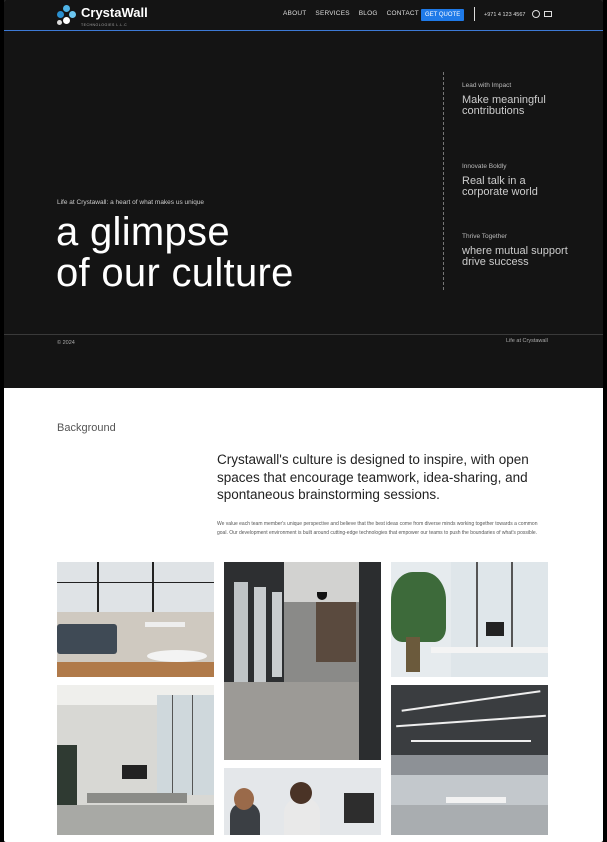  Describe the element at coordinates (443, 181) in the screenshot. I see `values-divider` at that location.